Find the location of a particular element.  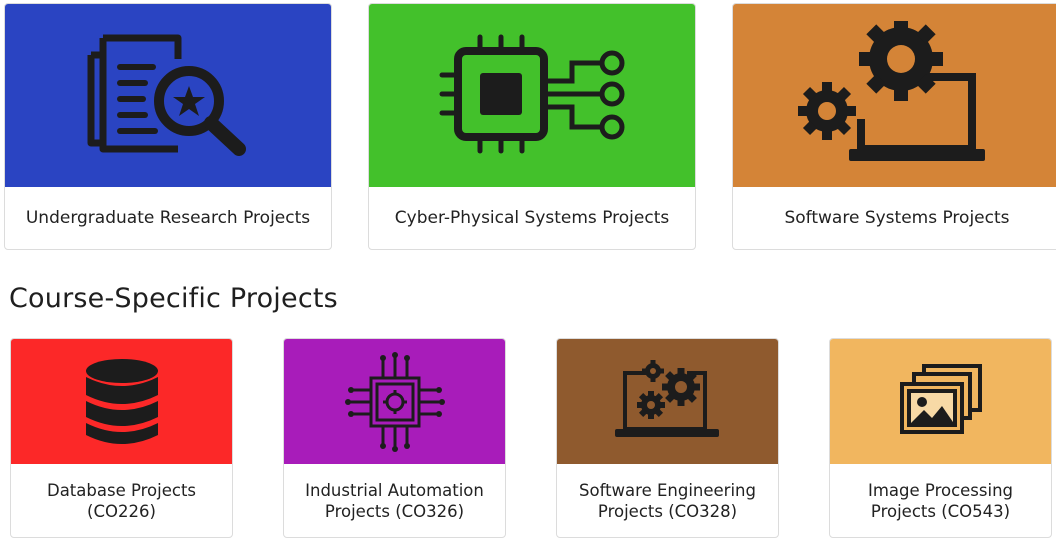

card-software-engineering: Software Engineering Projects (CO328) is located at coordinates (667, 438).